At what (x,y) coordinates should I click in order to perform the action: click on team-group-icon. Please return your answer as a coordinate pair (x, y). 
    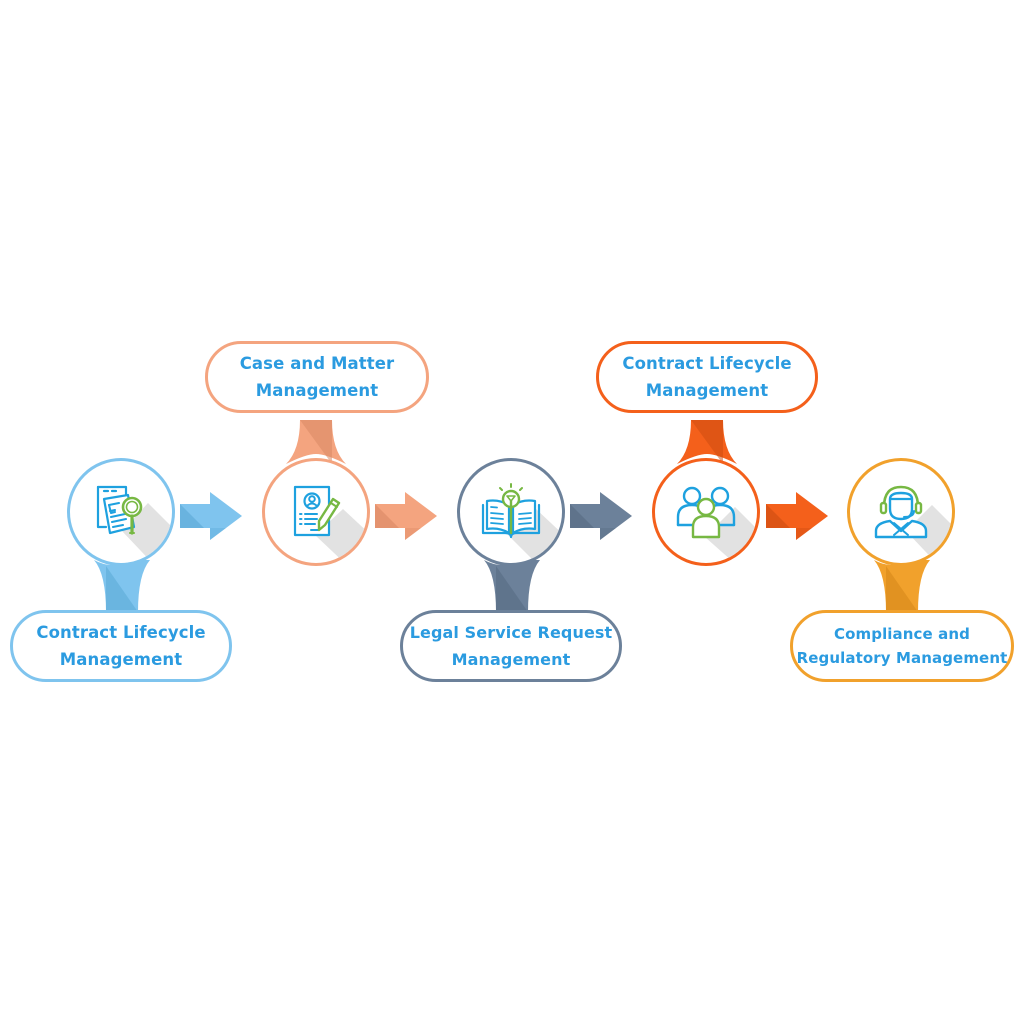
    Looking at the image, I should click on (706, 512).